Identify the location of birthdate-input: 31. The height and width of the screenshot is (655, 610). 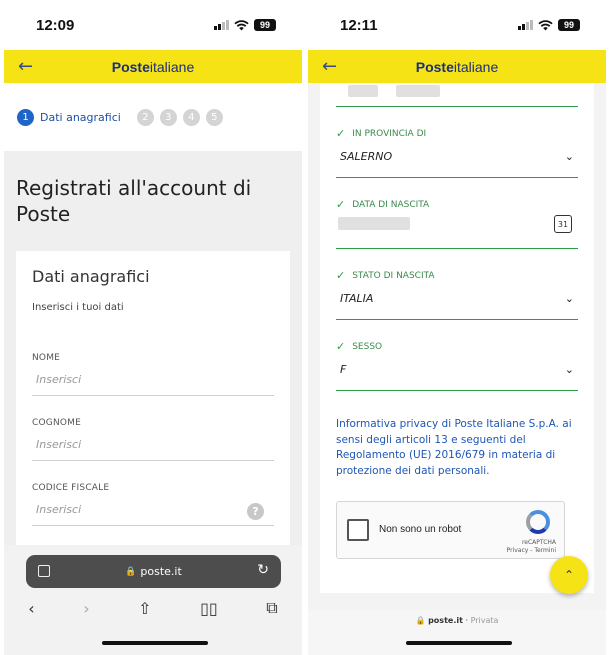
(457, 232).